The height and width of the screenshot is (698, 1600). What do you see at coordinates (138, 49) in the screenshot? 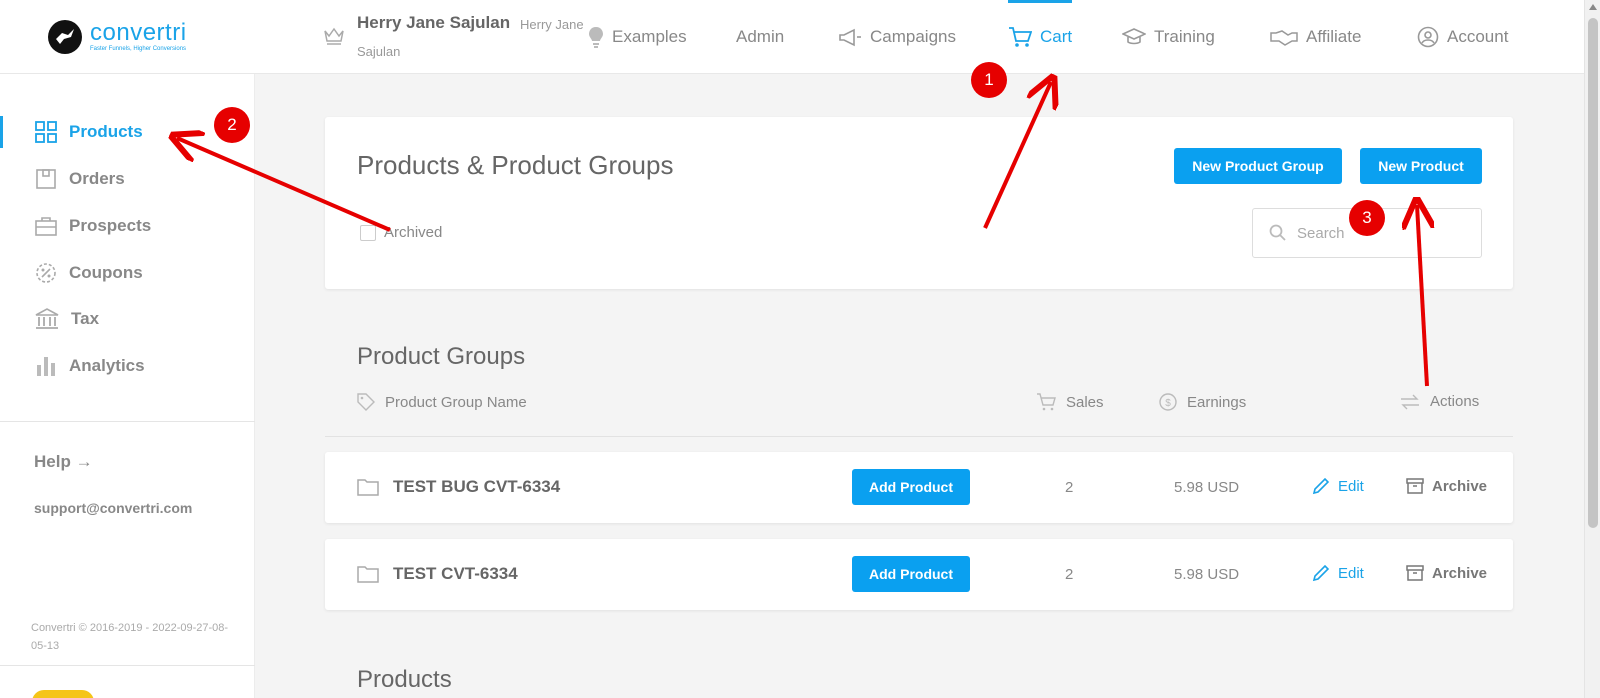
I see `brand-tagline: Faster Funnels, Higher Conversions` at bounding box center [138, 49].